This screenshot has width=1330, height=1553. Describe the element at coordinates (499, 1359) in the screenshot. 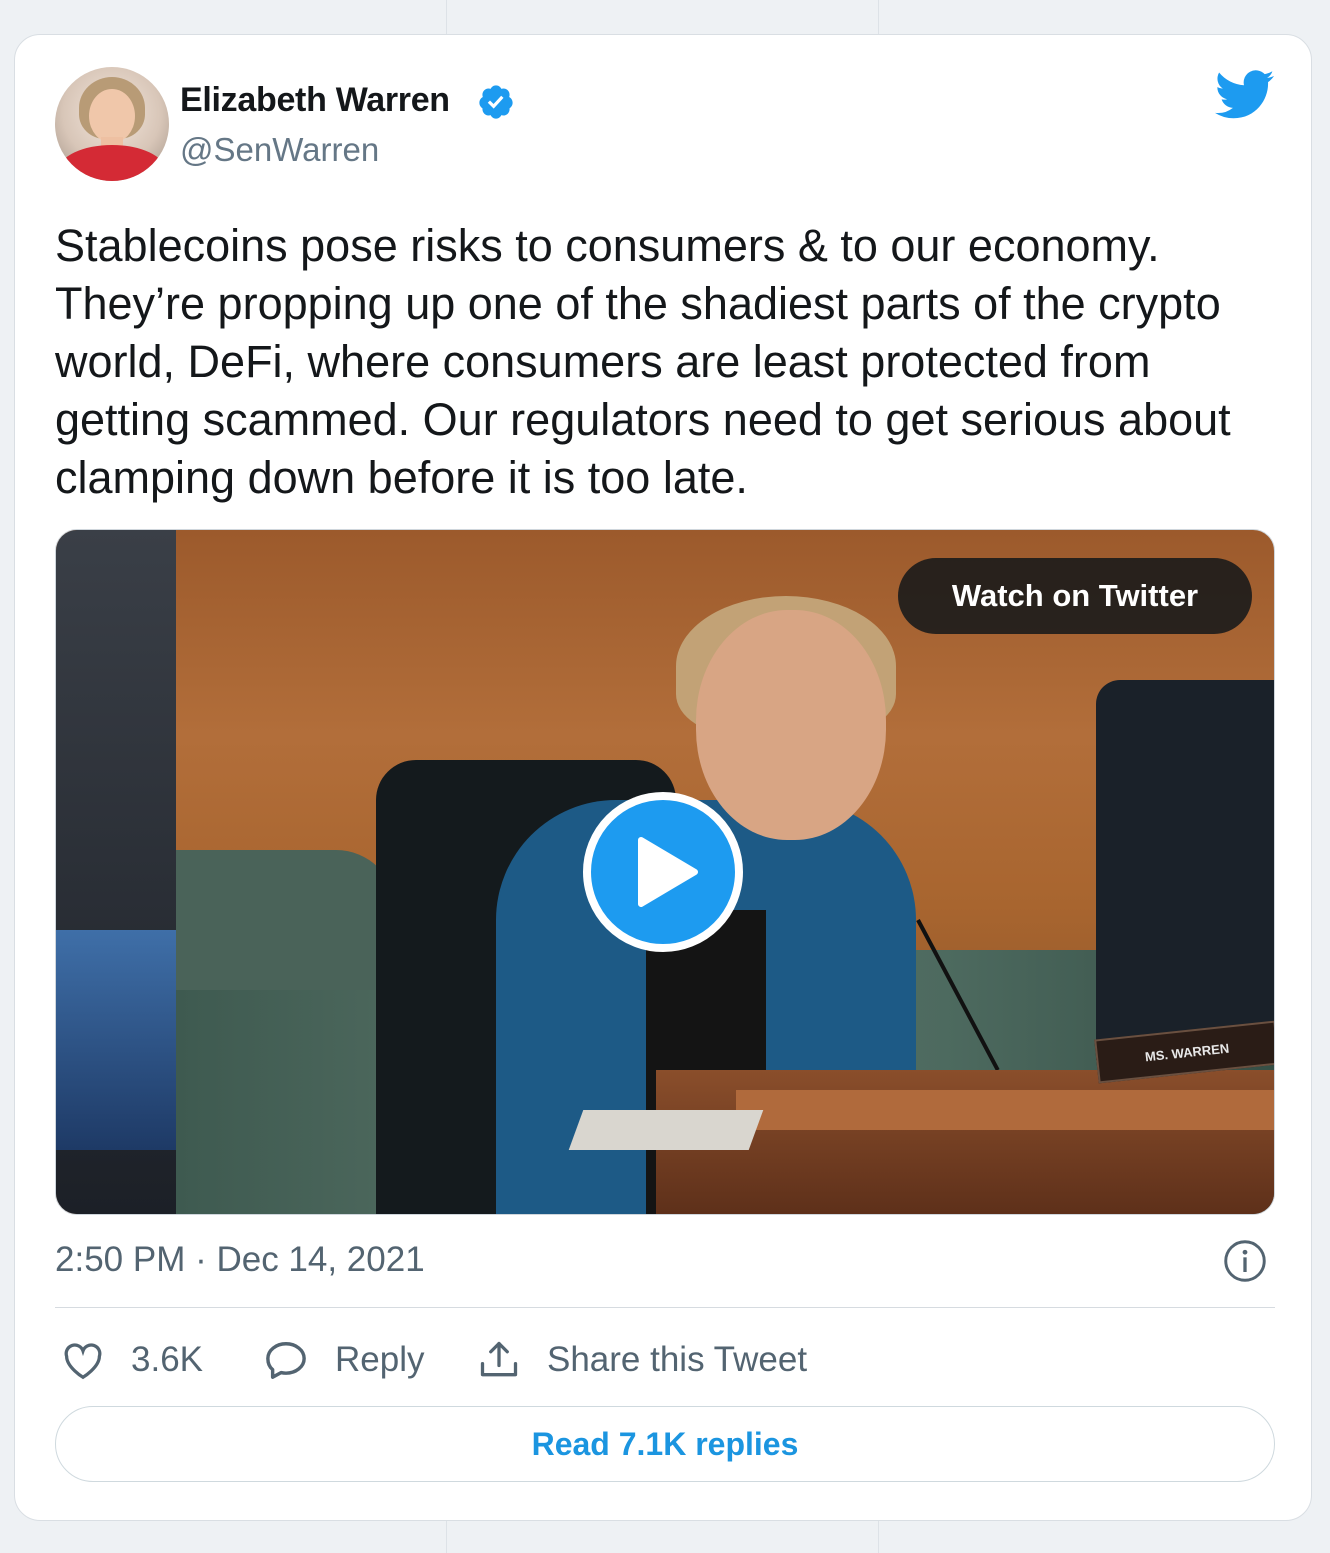

I see `share-upload-icon` at that location.